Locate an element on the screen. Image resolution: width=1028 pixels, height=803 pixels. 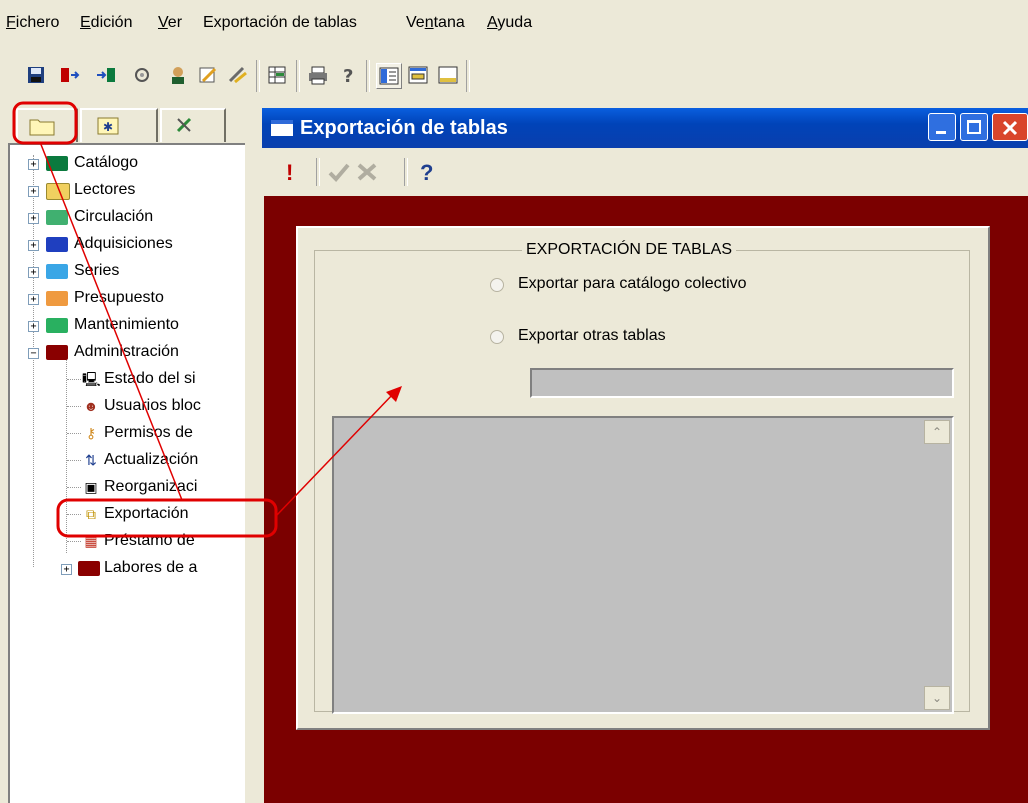
radio-otras-tablas is located at coordinates (497, 337).